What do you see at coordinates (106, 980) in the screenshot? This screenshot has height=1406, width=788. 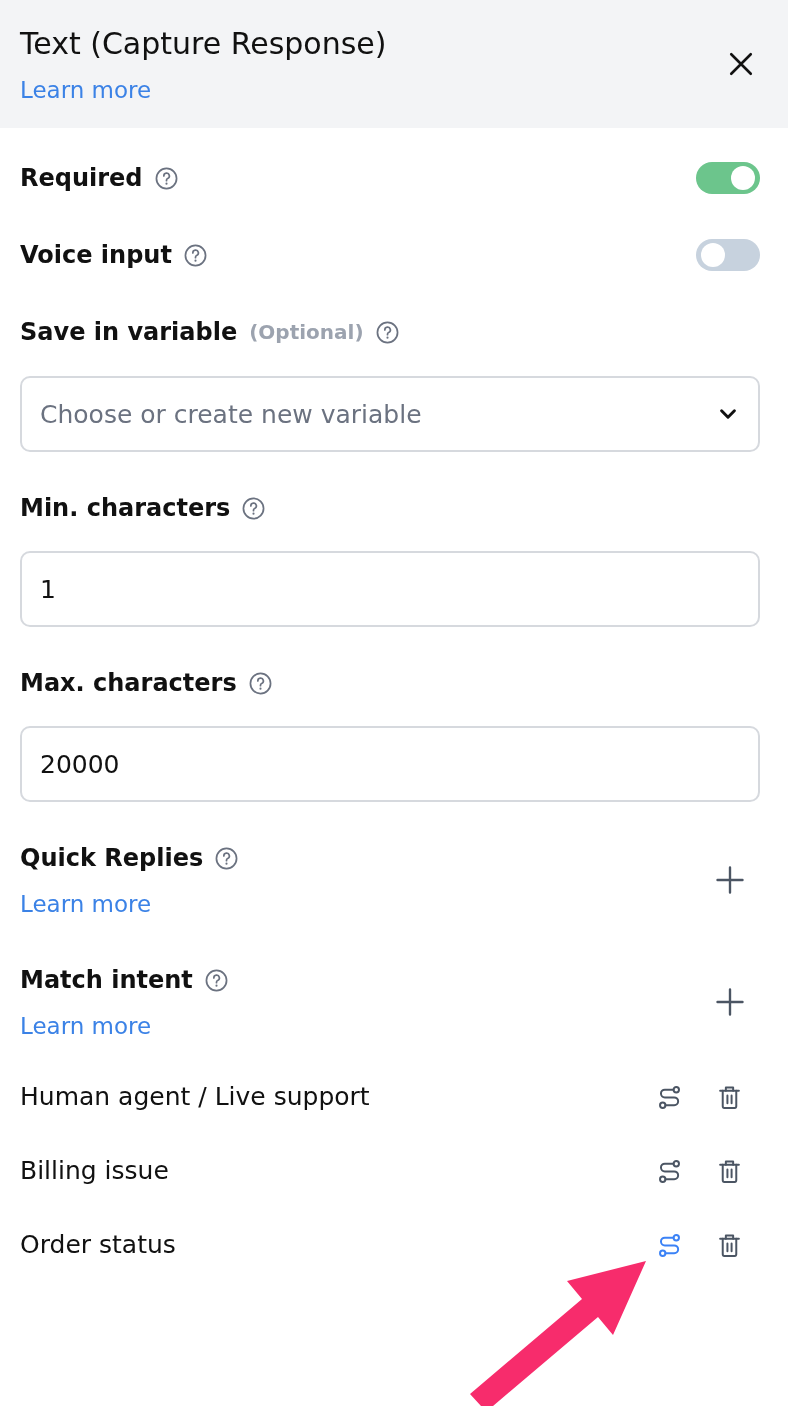 I see `section-label: Match intent` at bounding box center [106, 980].